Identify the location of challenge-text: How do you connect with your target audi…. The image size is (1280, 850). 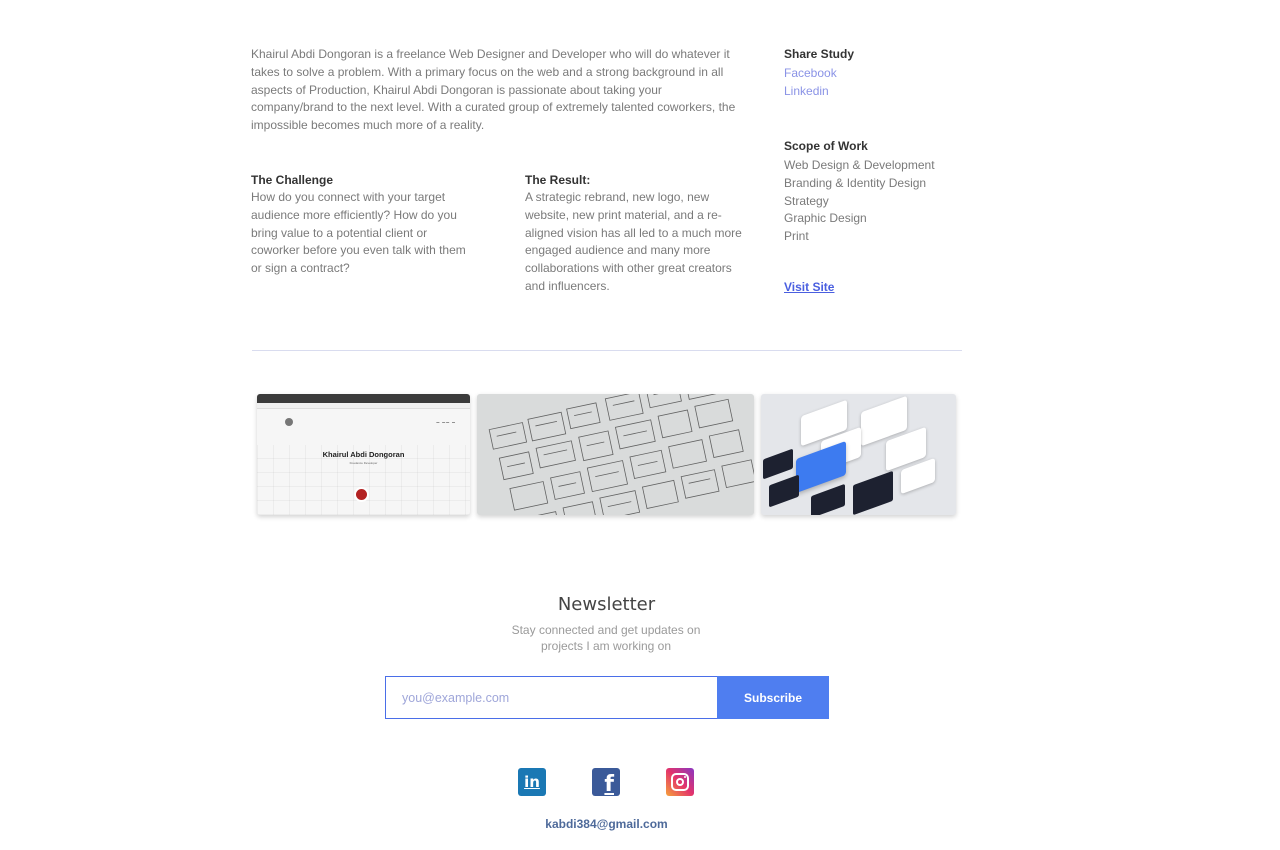
(358, 233).